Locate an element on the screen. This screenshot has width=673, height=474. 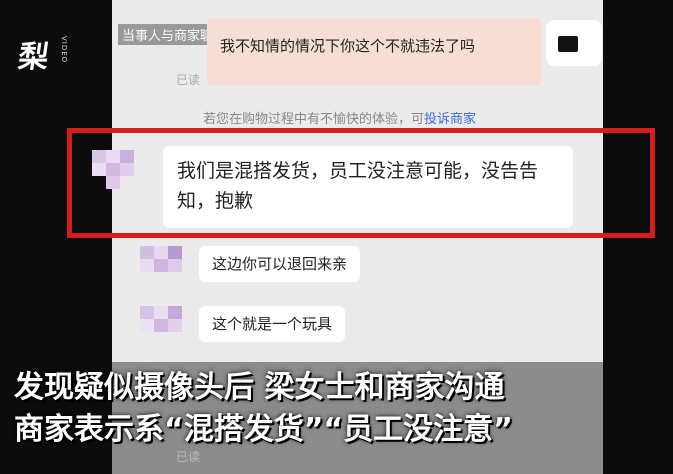
logo-sub: VIDEO is located at coordinates (64, 50).